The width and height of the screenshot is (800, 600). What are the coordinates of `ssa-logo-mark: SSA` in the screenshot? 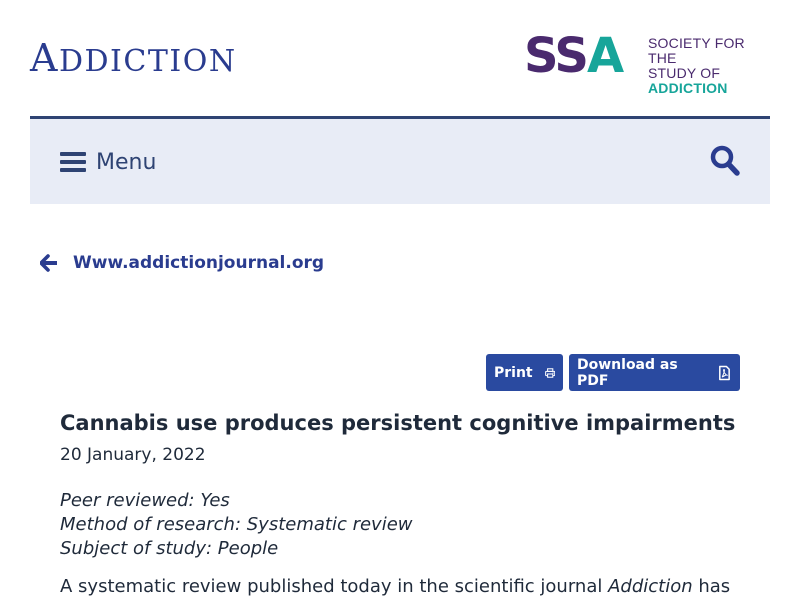 It's located at (574, 56).